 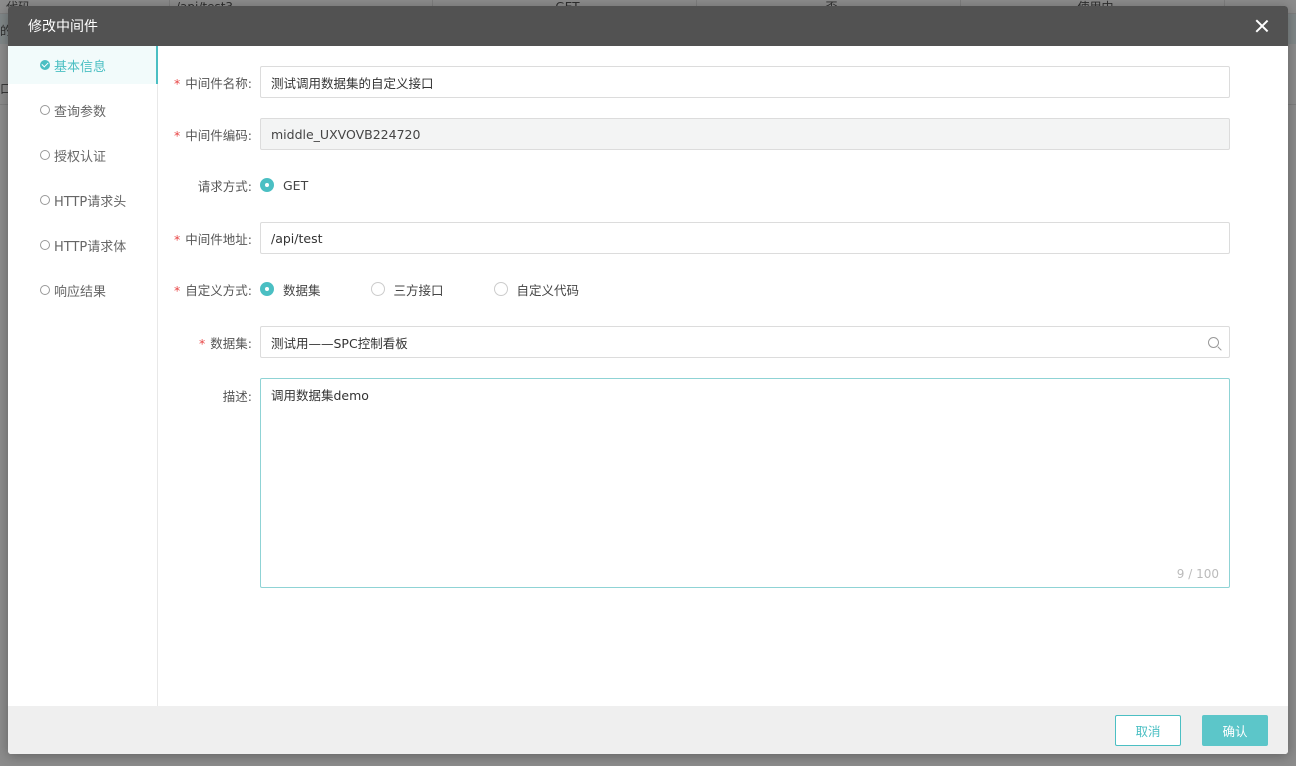 I want to click on nav-item-label: 授权认证, so click(x=80, y=157).